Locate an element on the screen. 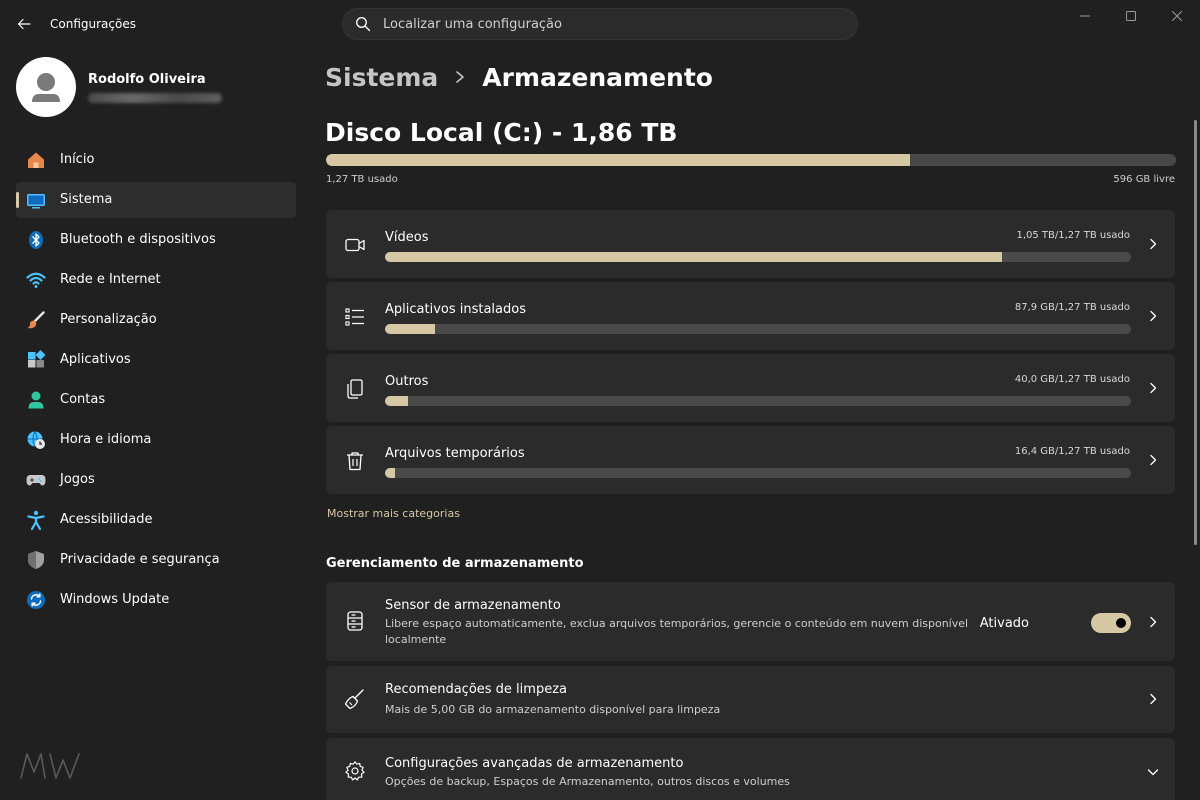 The image size is (1200, 800). sidebar-item-windows-update: Windows Update is located at coordinates (156, 600).